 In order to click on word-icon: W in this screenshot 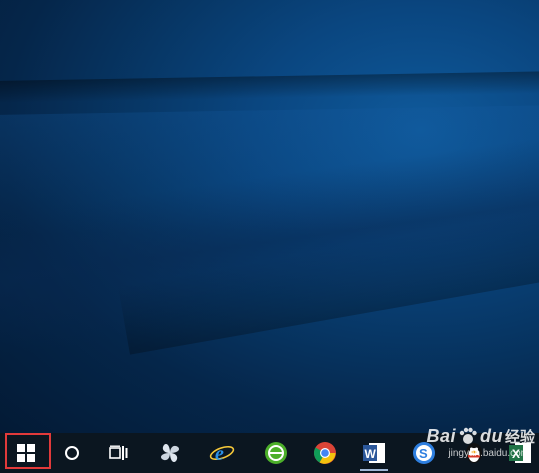, I will do `click(374, 453)`.